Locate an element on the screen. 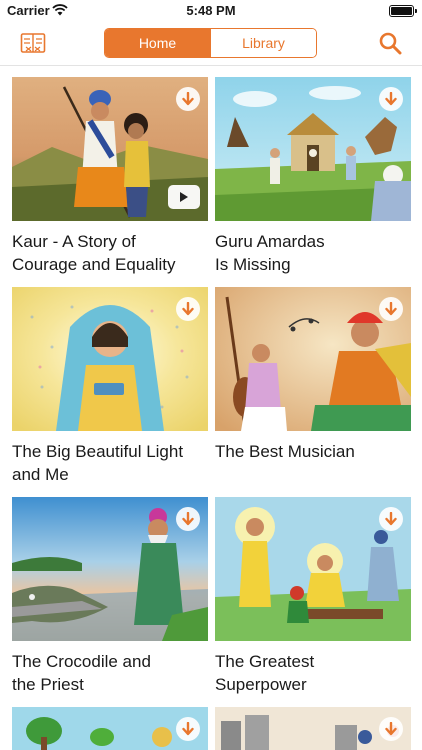 This screenshot has width=422, height=750. story-title: Guru Amardas Is Missing is located at coordinates (315, 253).